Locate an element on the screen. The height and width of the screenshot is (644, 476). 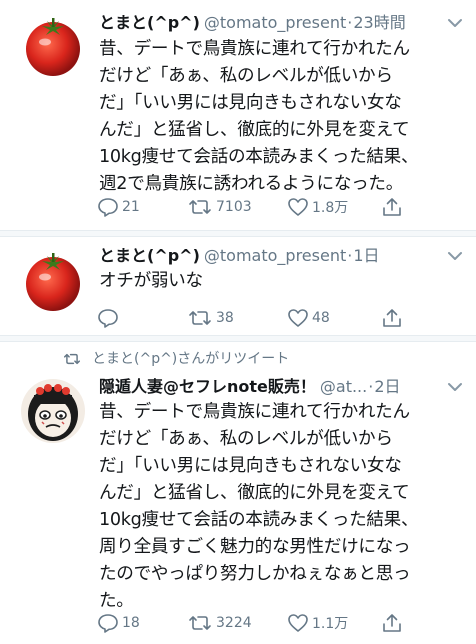
tweet-text: オチが弱いな is located at coordinates (151, 281).